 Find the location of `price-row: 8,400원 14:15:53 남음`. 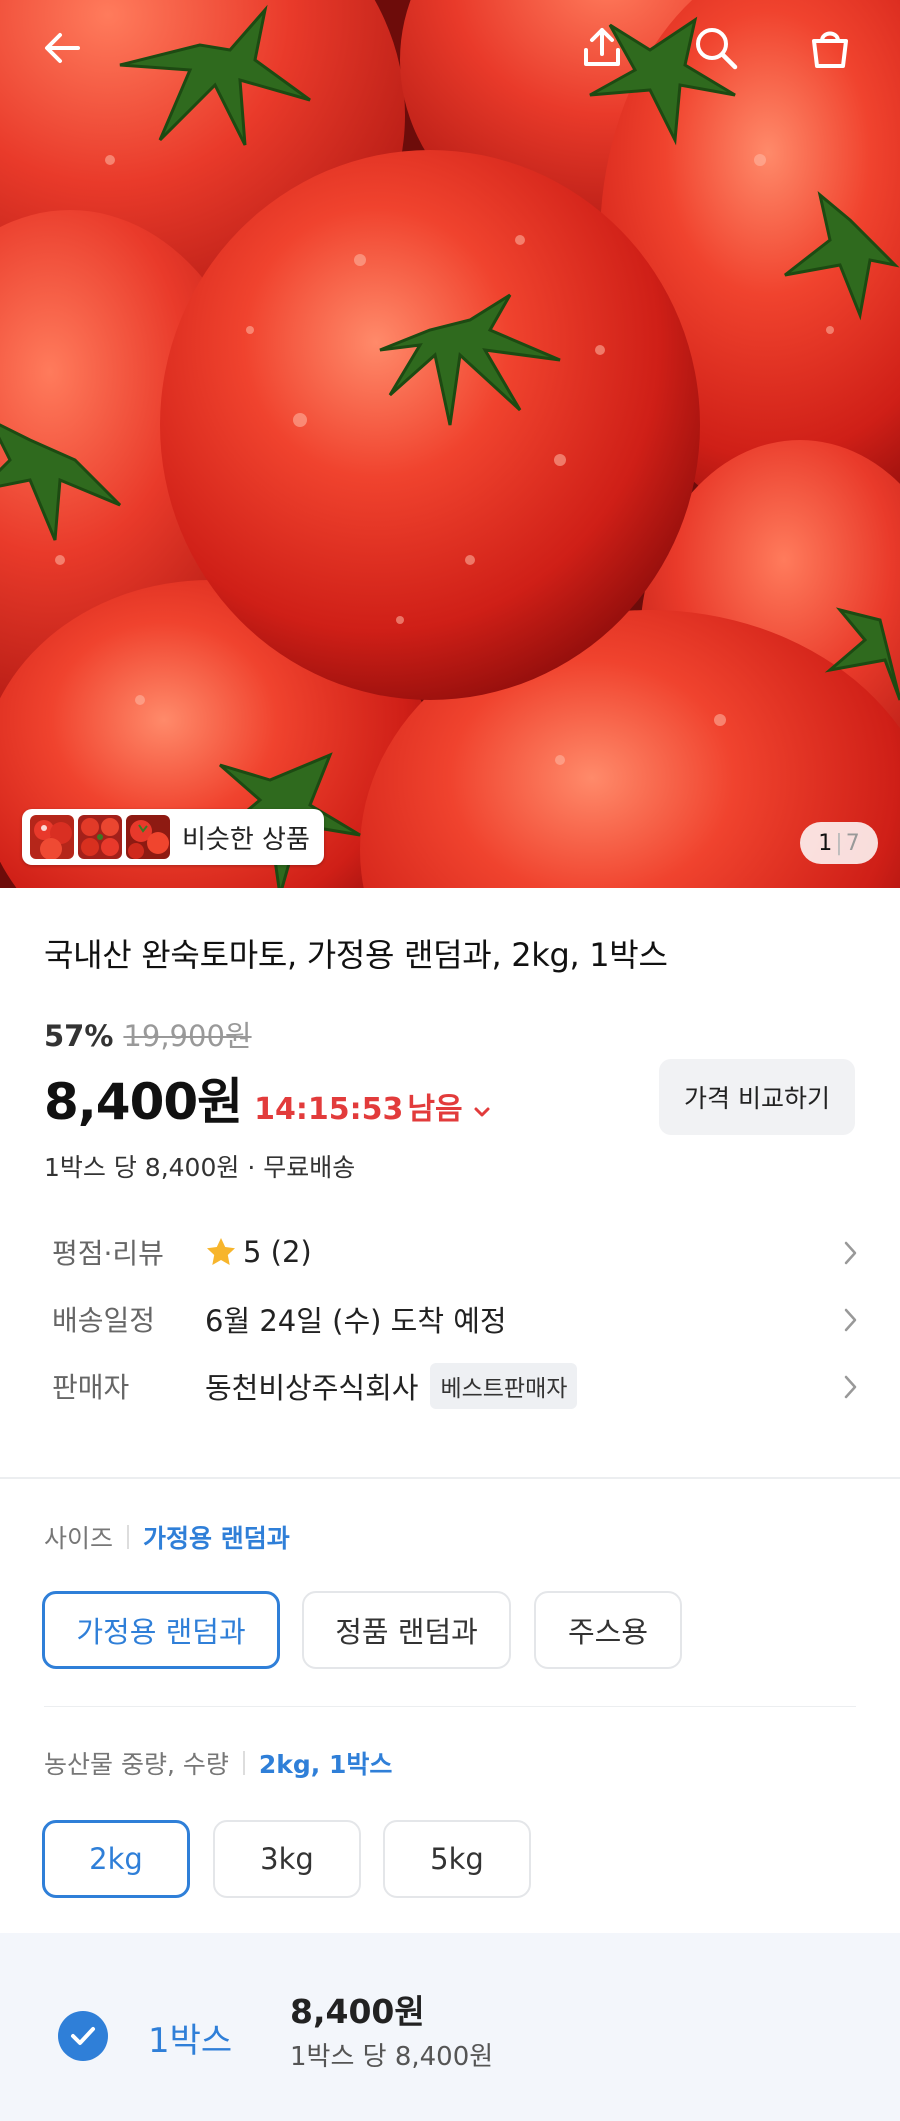

price-row: 8,400원 14:15:53 남음 is located at coordinates (267, 1098).